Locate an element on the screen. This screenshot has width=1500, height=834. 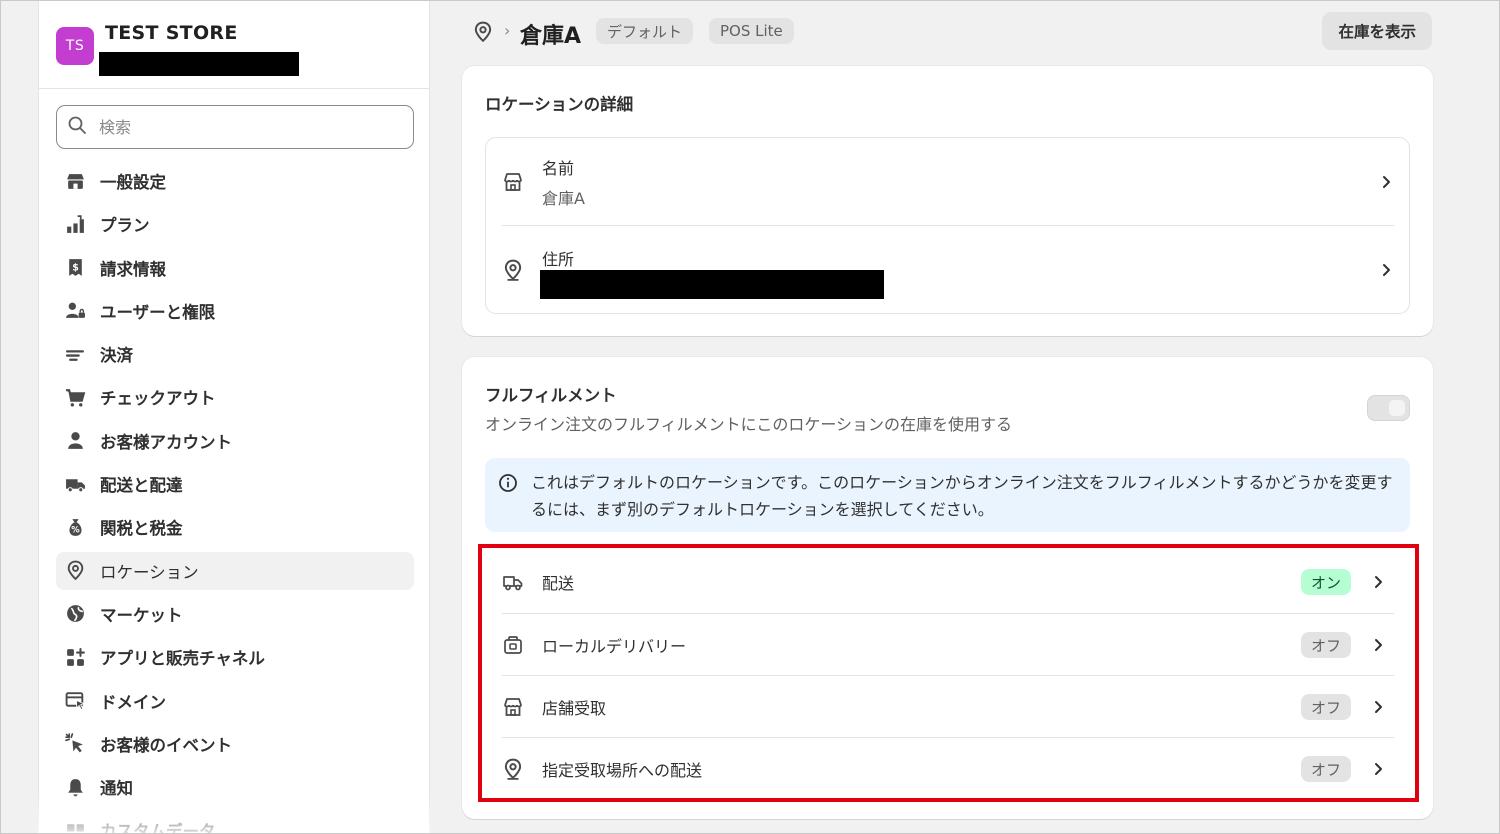
store-header: TS TEST STORE is located at coordinates (234, 44).